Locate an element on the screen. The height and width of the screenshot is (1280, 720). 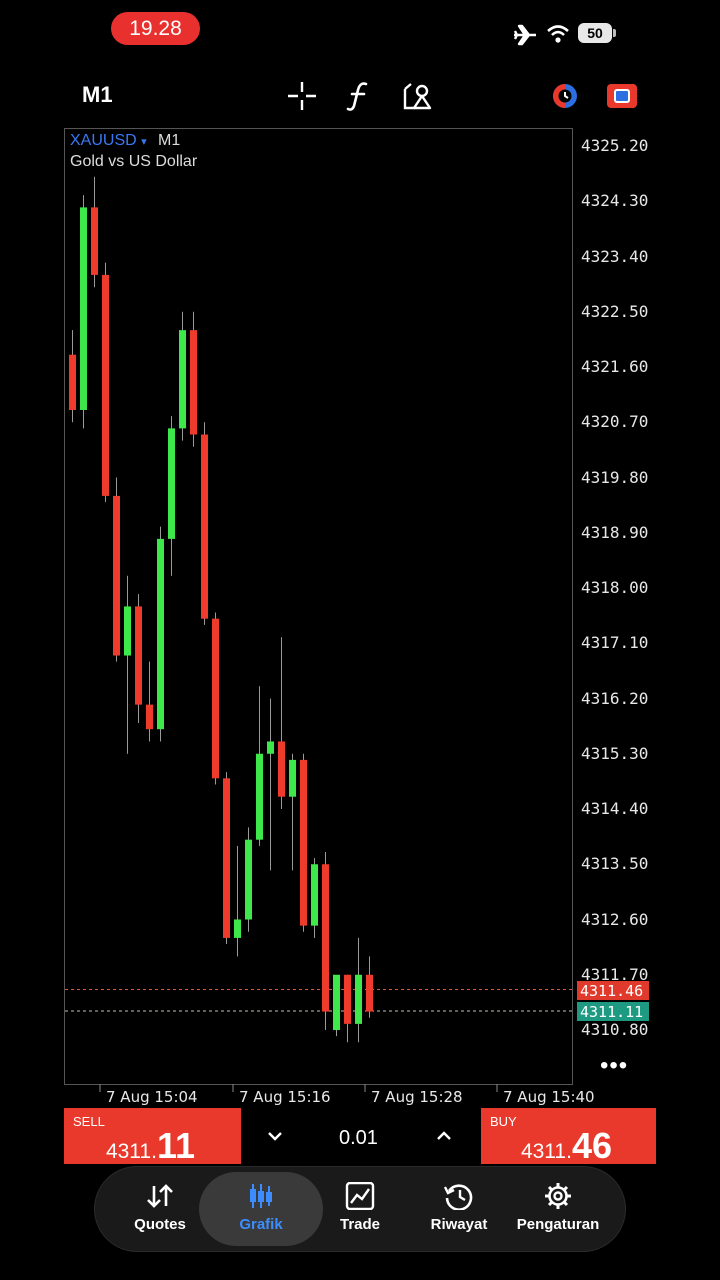
bid-price-tag: 4311.46 is located at coordinates (613, 990).